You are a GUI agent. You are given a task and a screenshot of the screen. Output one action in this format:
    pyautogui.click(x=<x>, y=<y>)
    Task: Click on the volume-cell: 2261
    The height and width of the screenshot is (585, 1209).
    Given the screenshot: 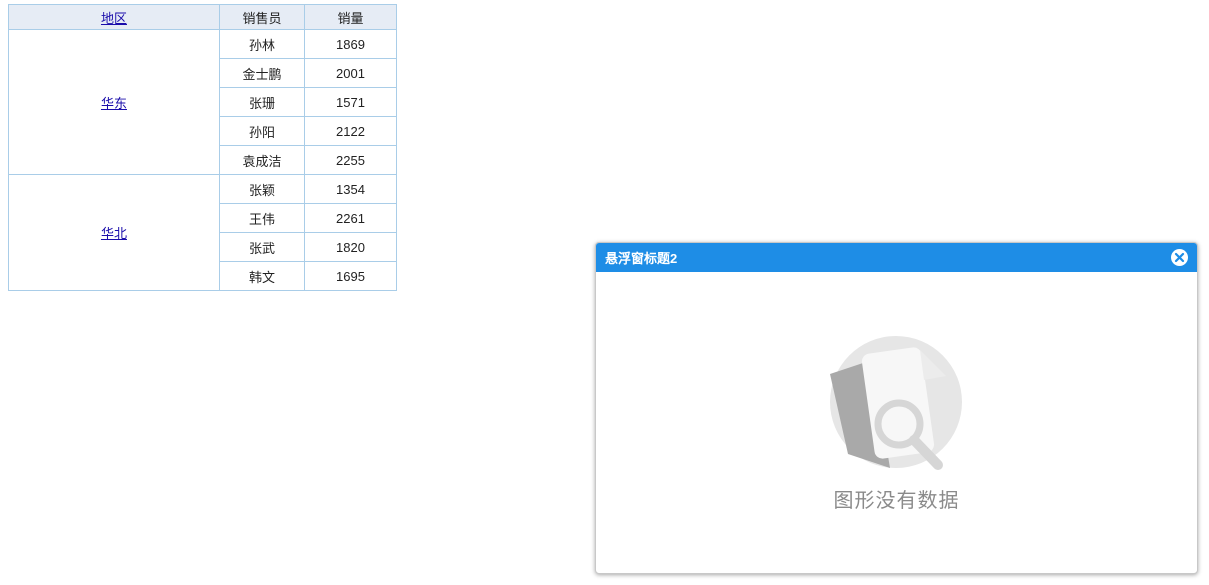 What is the action you would take?
    pyautogui.click(x=350, y=218)
    